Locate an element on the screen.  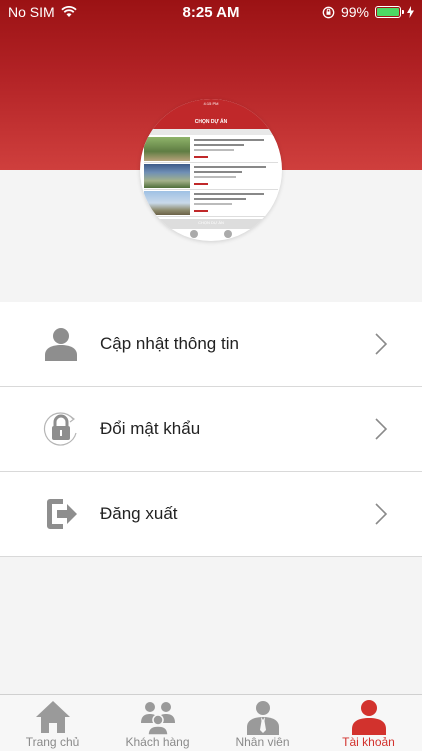
tab-account-label: Tài khoản is located at coordinates (368, 742).